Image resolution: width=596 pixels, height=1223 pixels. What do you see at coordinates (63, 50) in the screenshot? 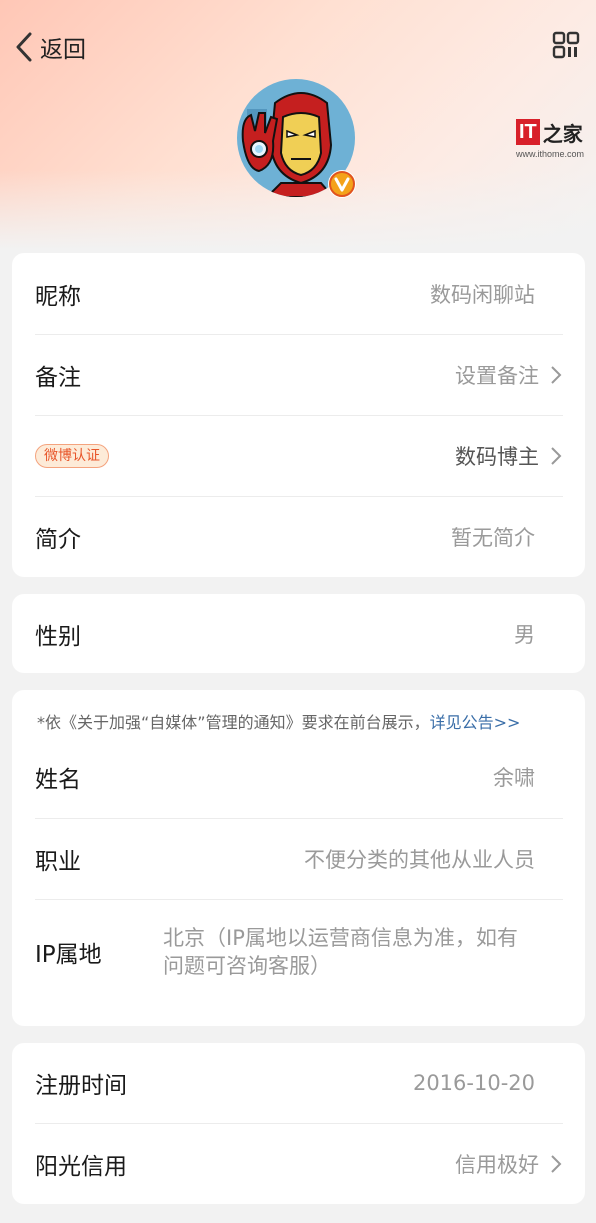
I see `back-label: 返回` at bounding box center [63, 50].